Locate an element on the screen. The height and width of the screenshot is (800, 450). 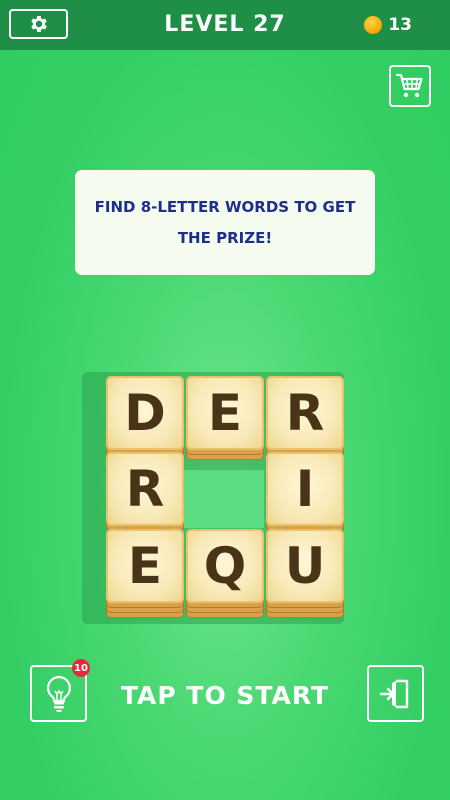
tile-face: I is located at coordinates (305, 489).